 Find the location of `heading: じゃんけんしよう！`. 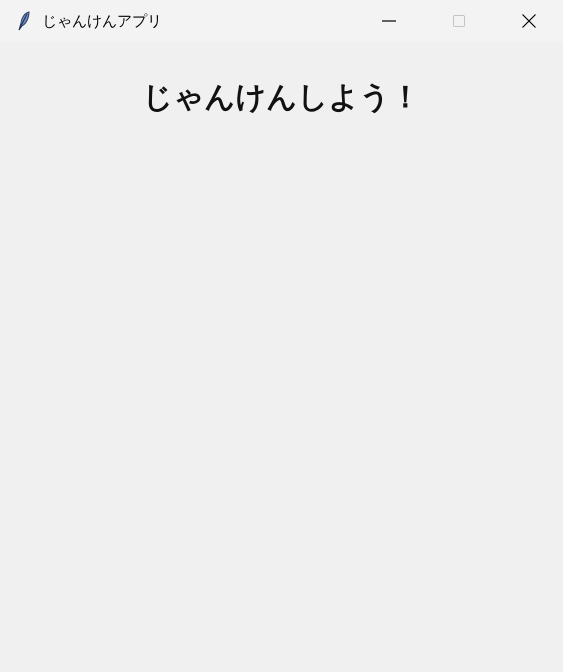

heading: じゃんけんしよう！ is located at coordinates (281, 98).